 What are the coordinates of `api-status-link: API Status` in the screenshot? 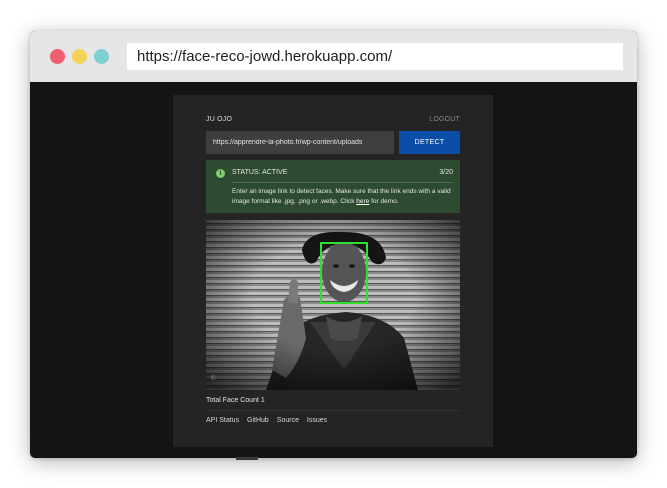 It's located at (222, 420).